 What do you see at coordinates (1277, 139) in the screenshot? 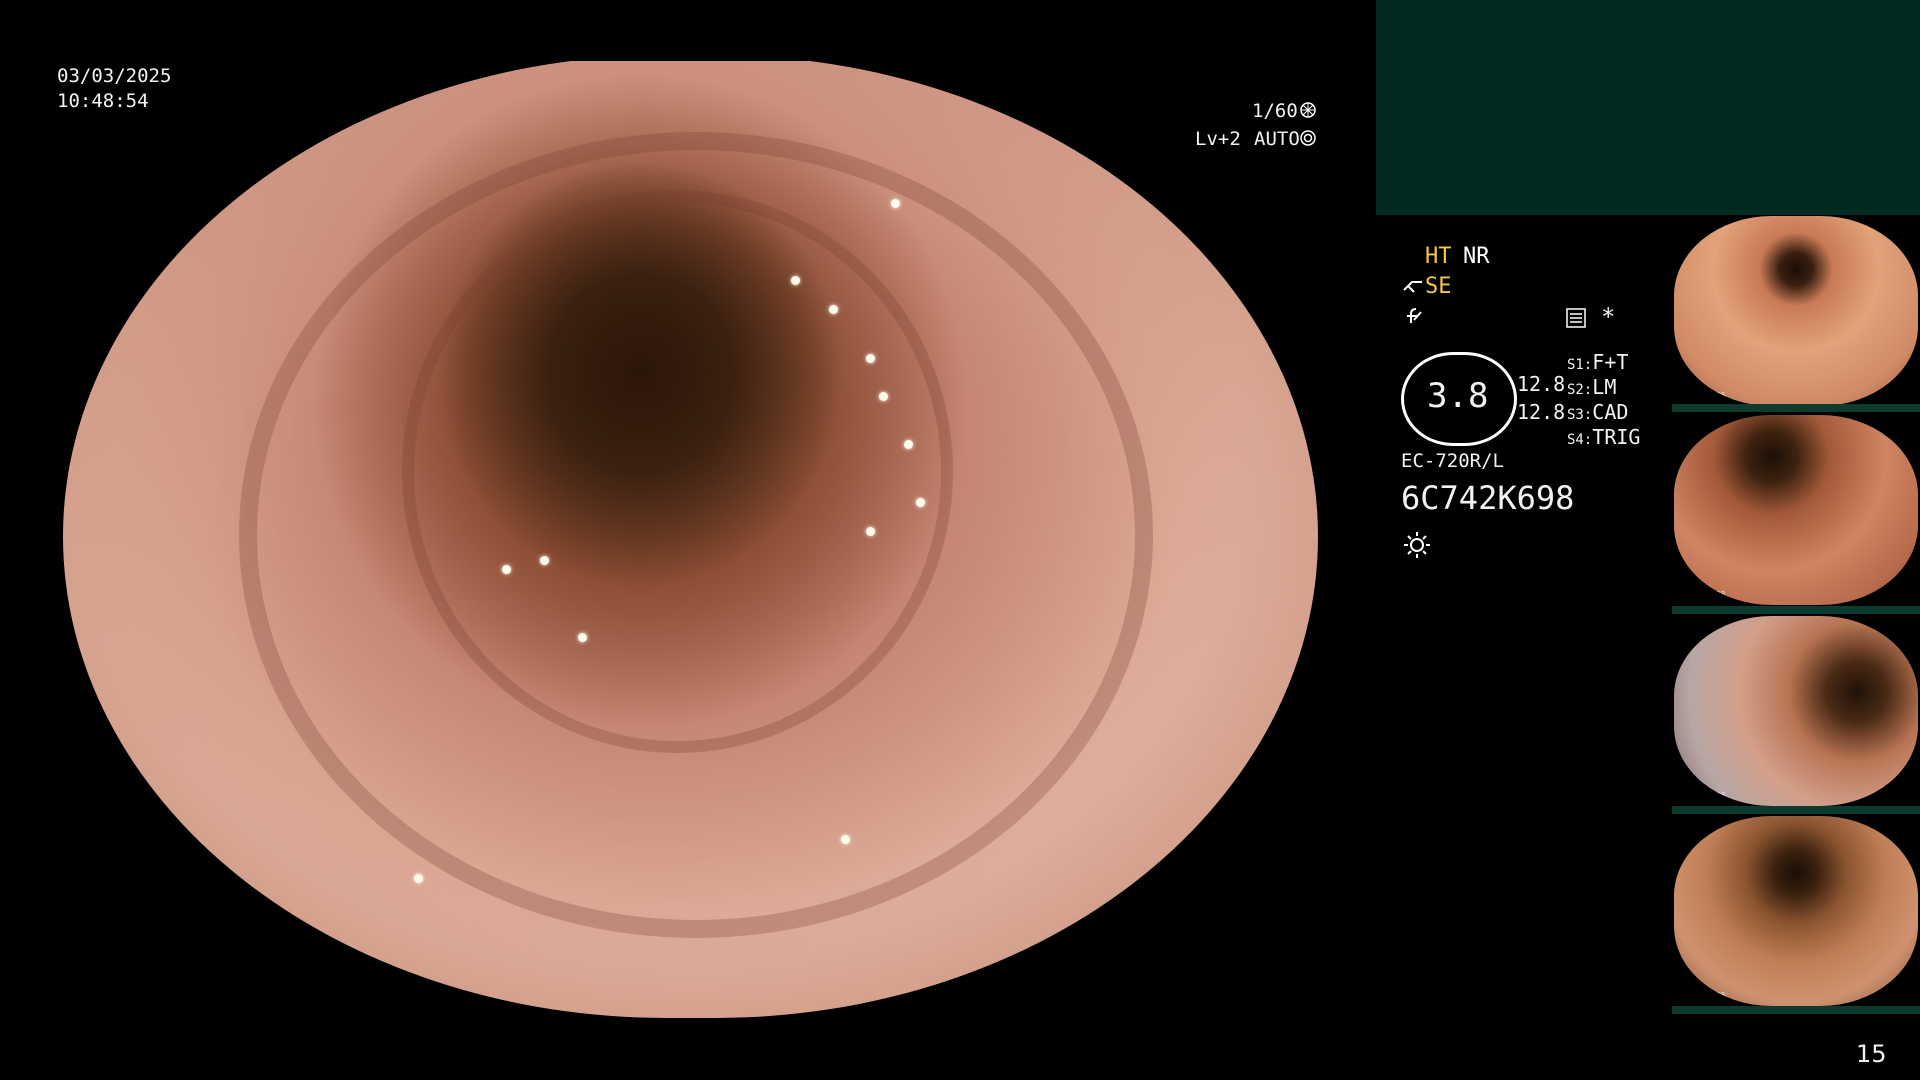
I see `iris-mode: AUTO` at bounding box center [1277, 139].